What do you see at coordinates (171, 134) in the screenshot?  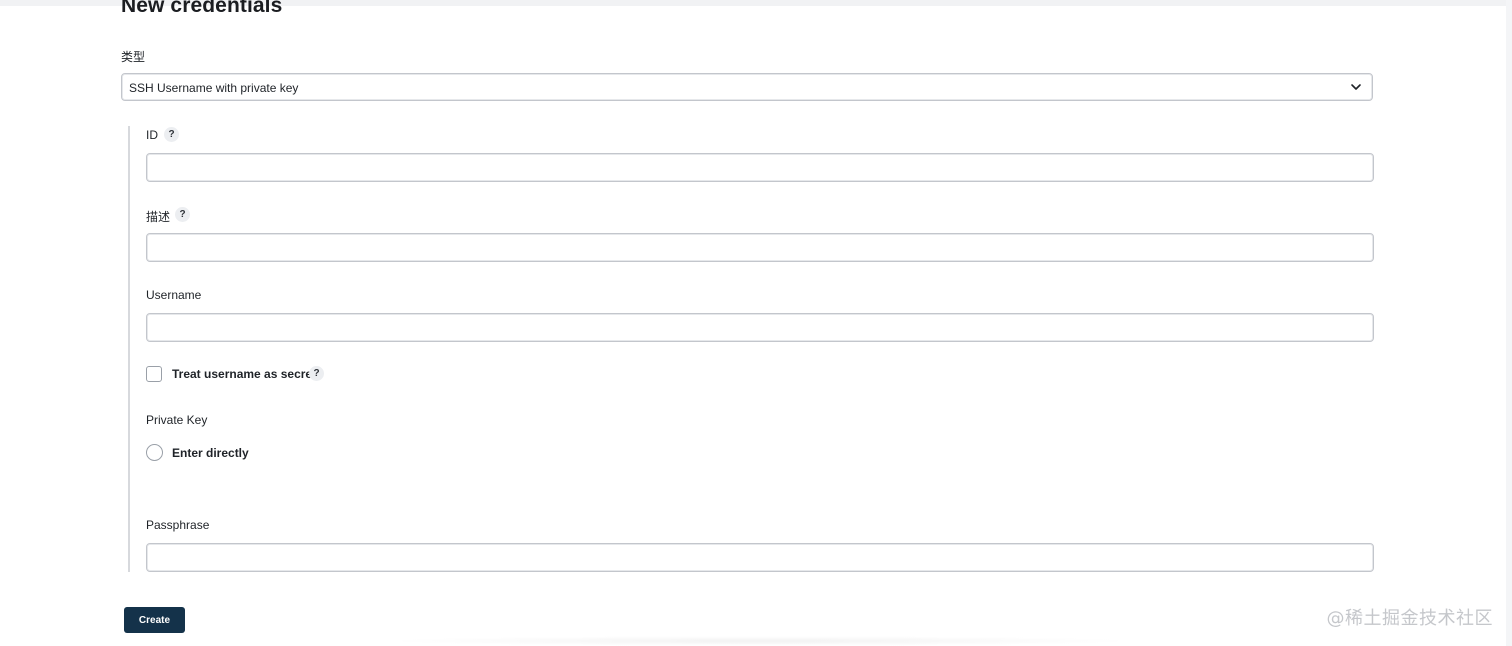 I see `id-help-icon: ?` at bounding box center [171, 134].